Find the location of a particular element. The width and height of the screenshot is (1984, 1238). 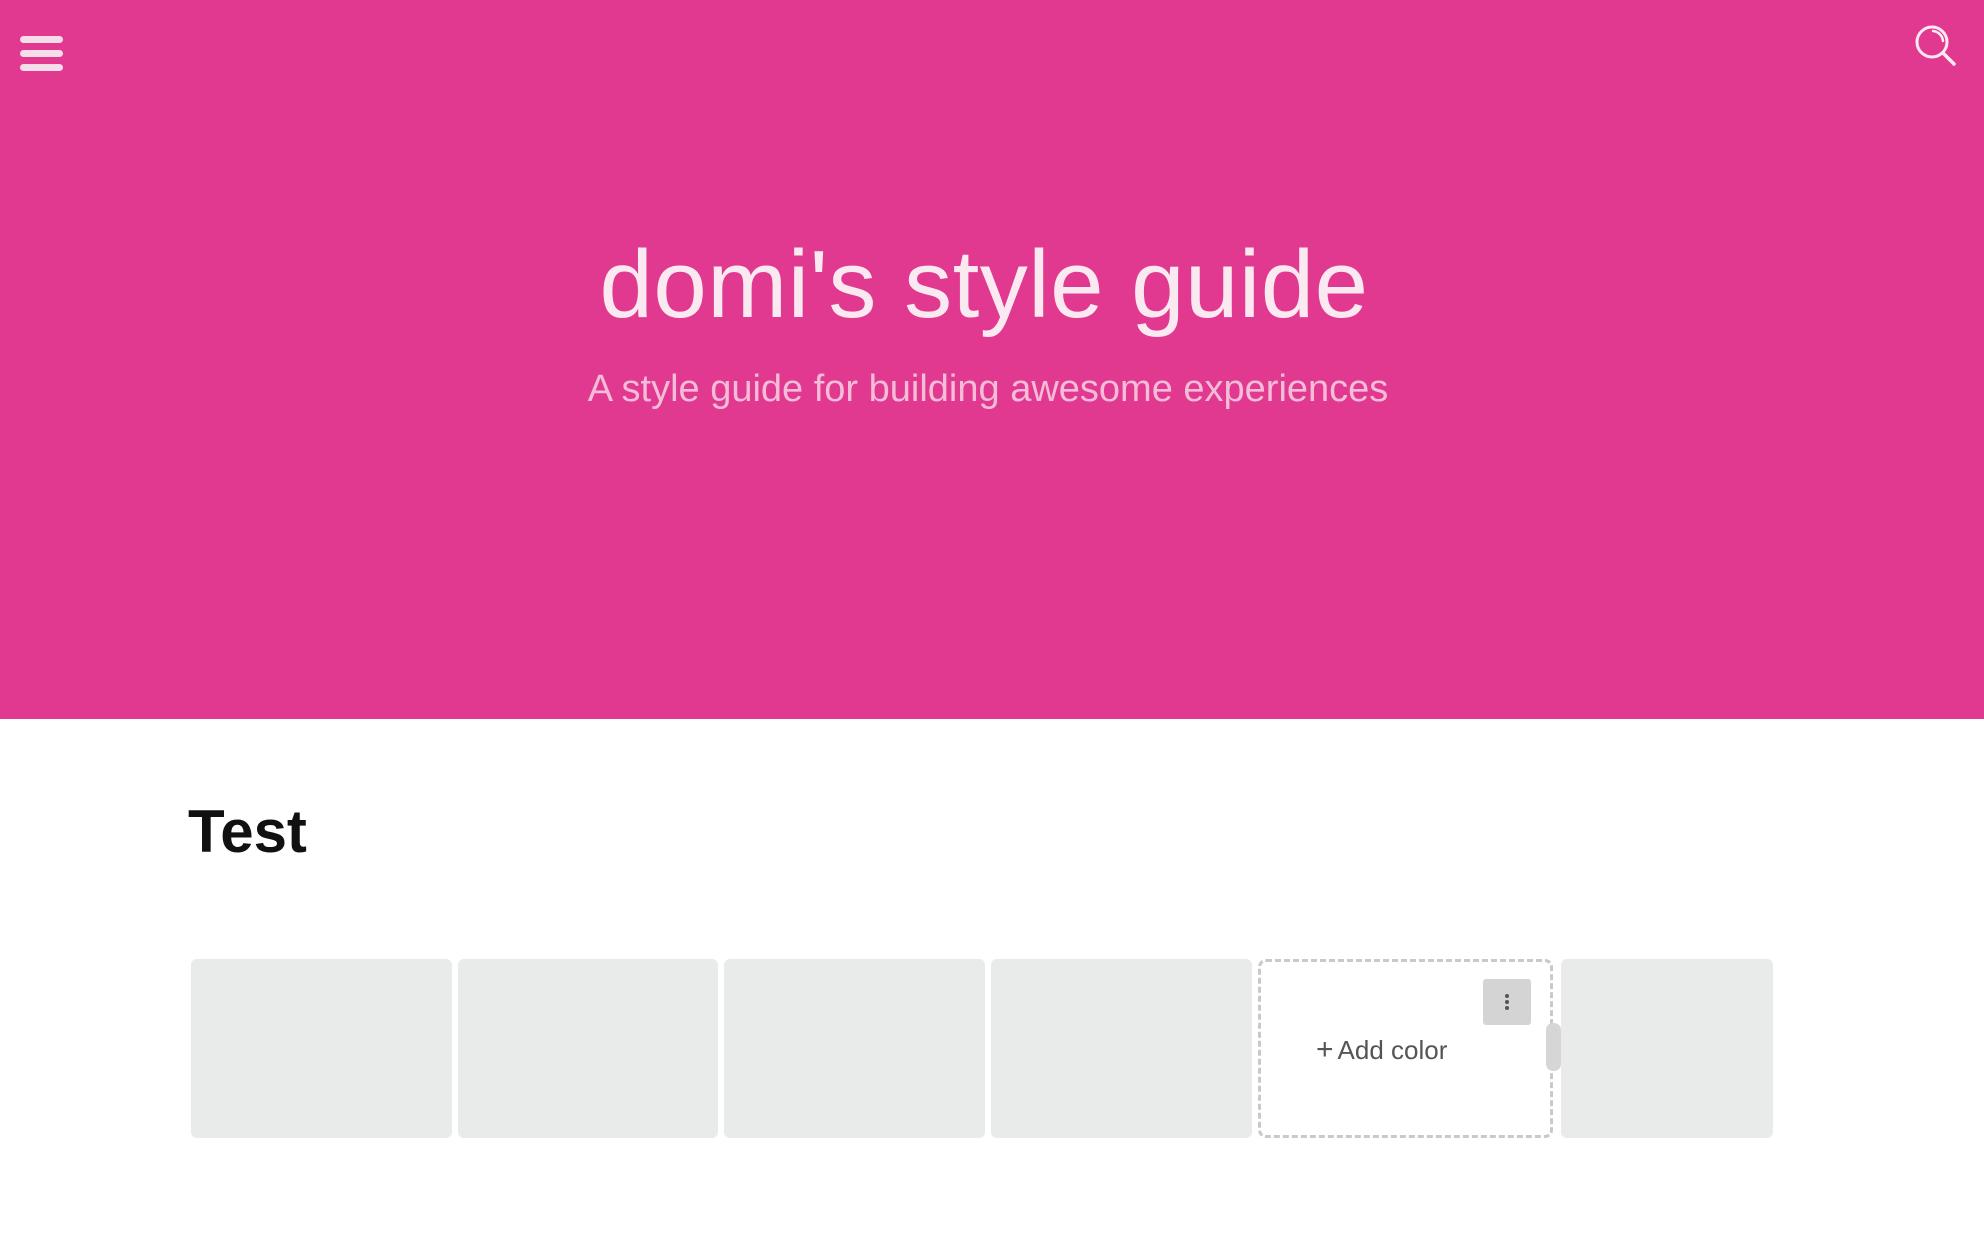

search-icon is located at coordinates (1935, 45).